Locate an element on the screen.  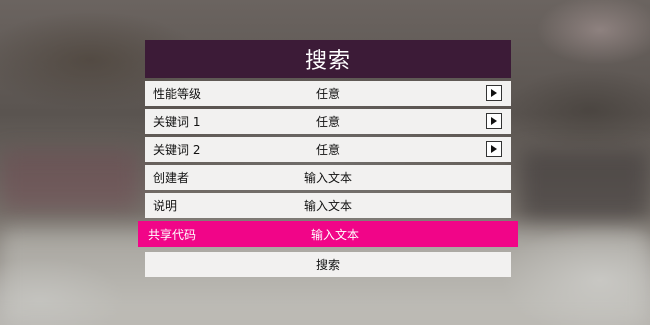
row-keyword-1: 关键词 1 任意 is located at coordinates (328, 121).